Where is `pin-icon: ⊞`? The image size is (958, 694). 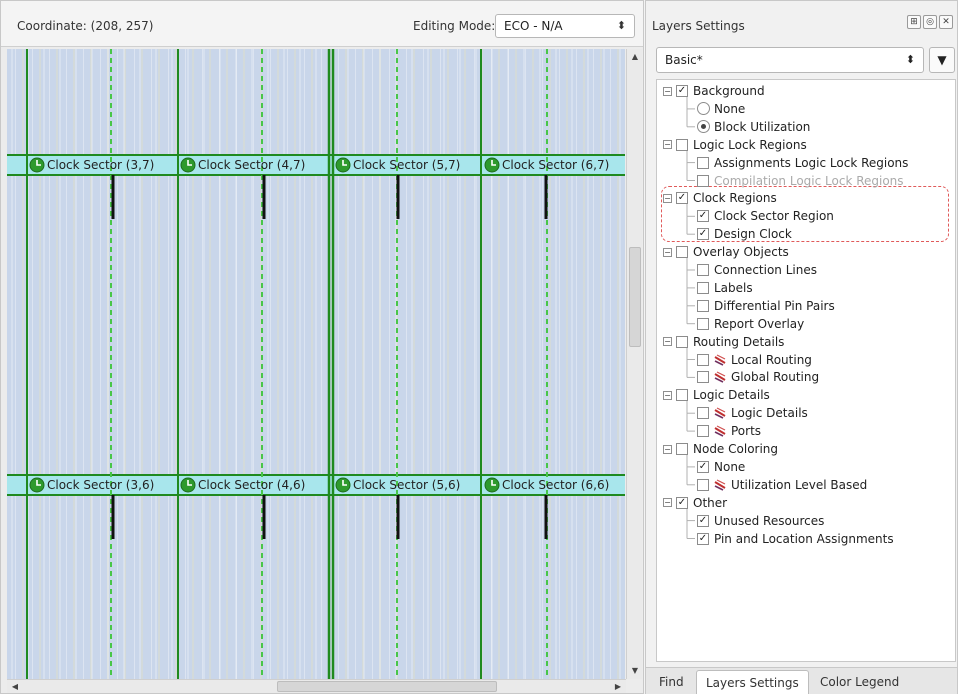
pin-icon: ⊞ is located at coordinates (914, 22).